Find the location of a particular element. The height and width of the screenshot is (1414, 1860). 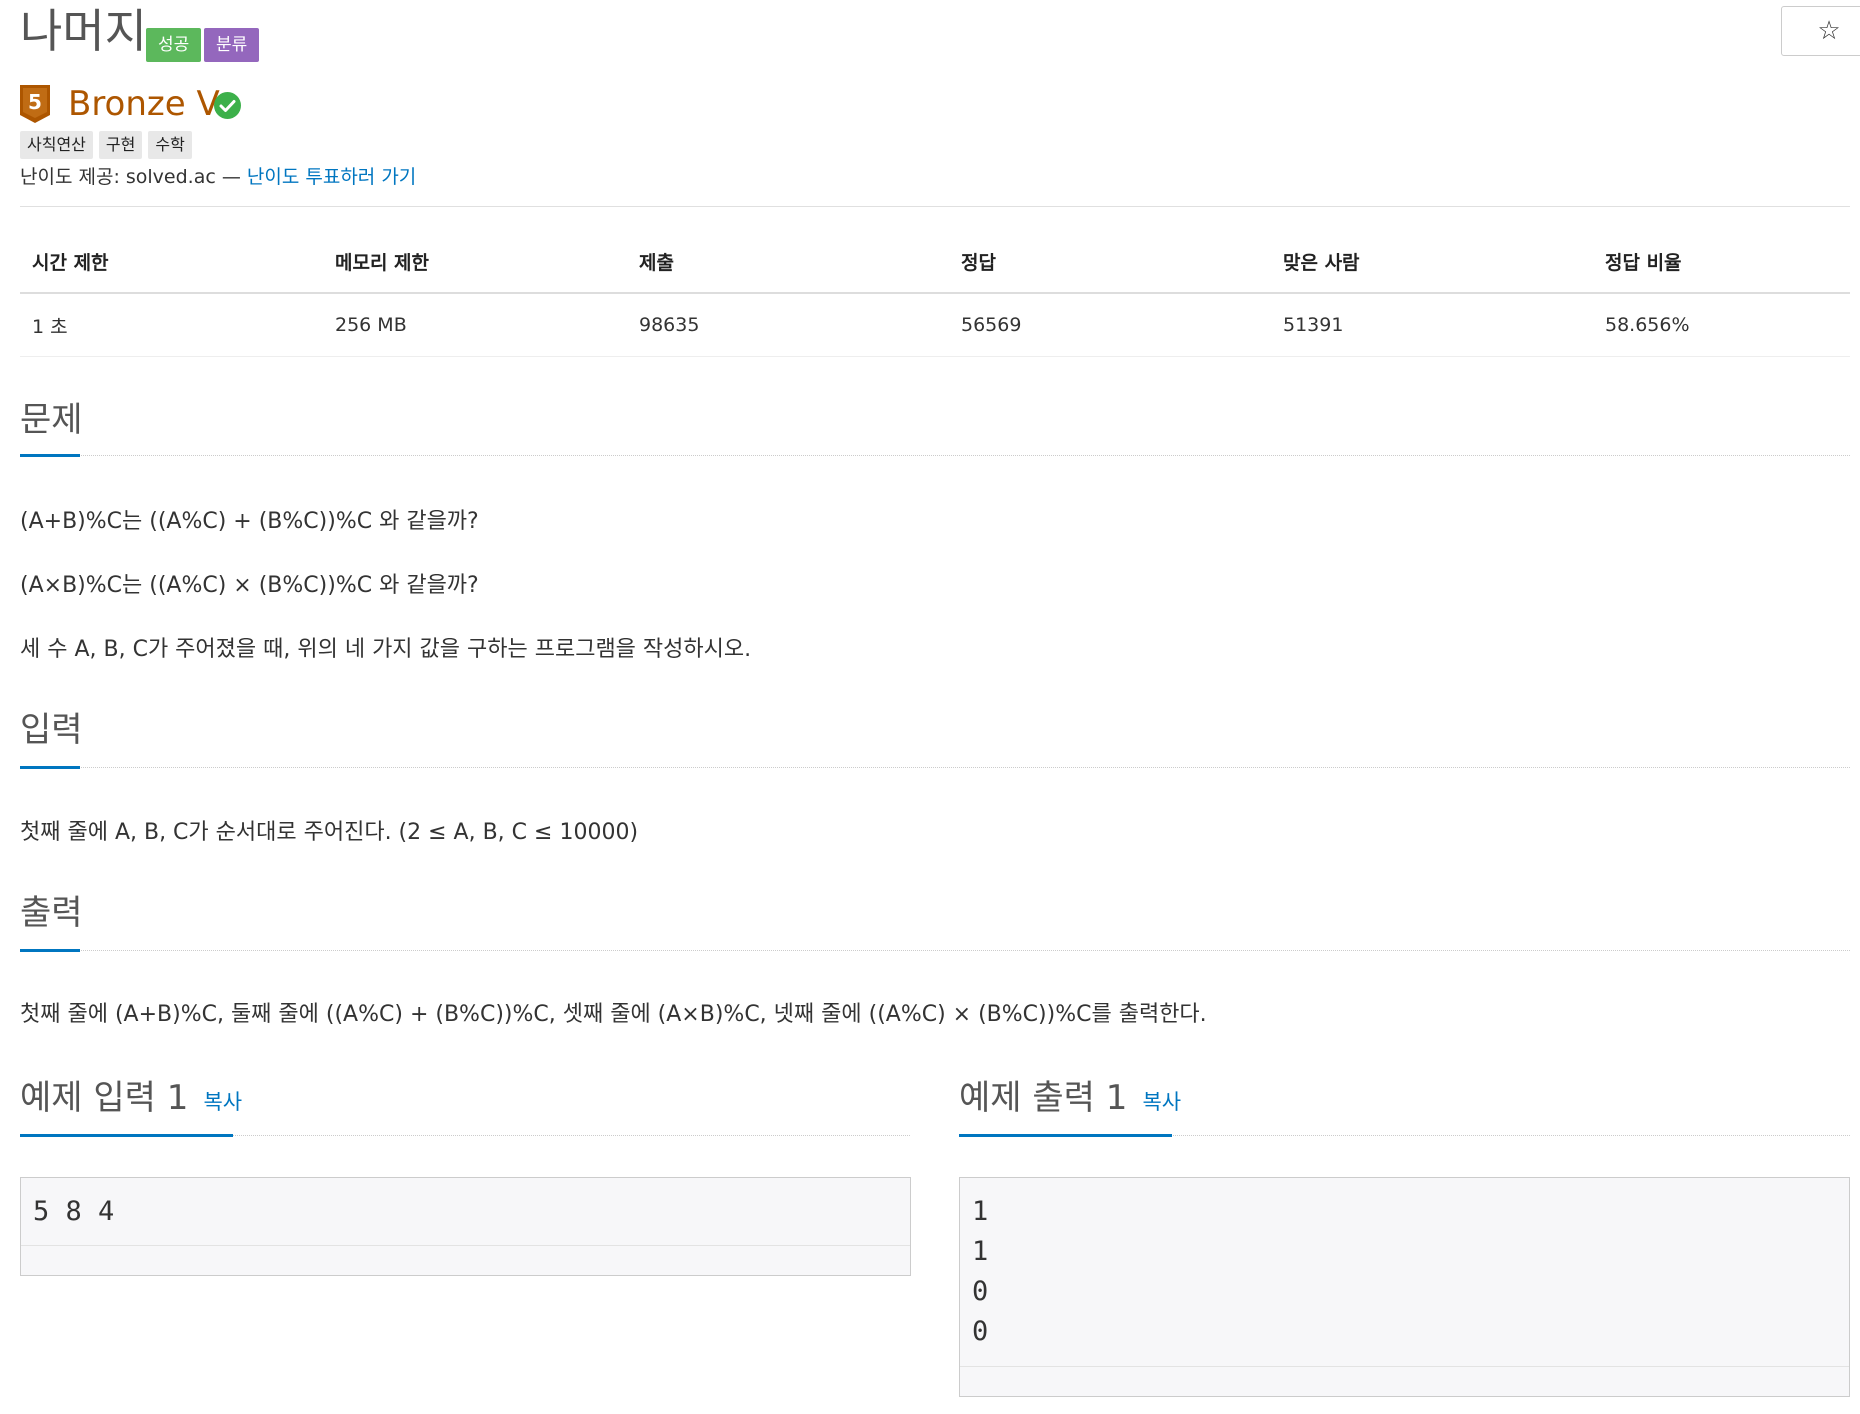

tag-math: 수학 is located at coordinates (170, 145).